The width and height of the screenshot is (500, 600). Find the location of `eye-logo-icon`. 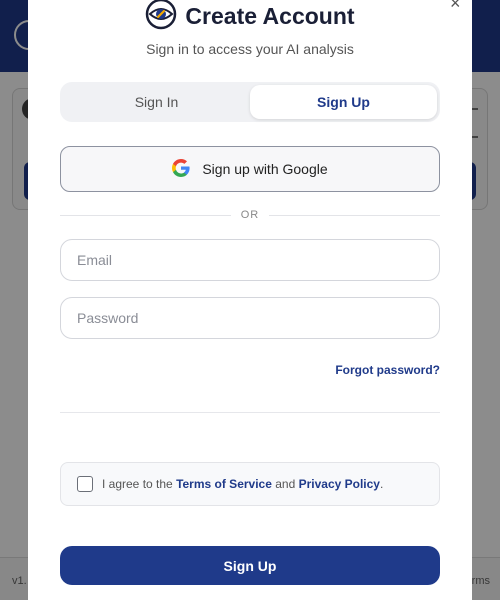

eye-logo-icon is located at coordinates (161, 17).